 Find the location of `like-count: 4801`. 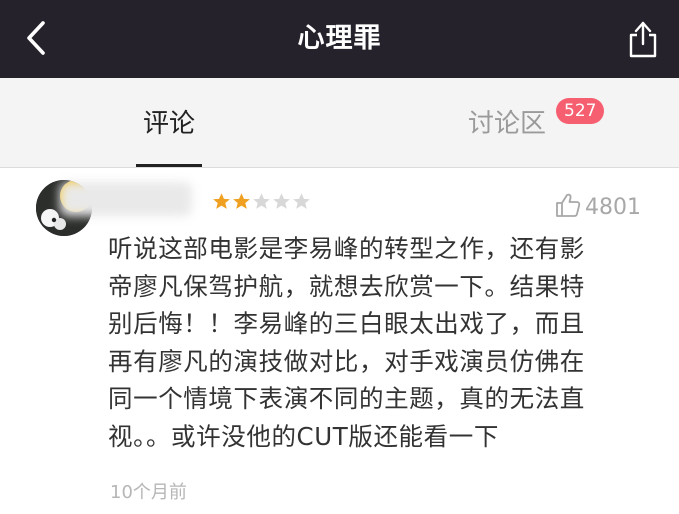

like-count: 4801 is located at coordinates (613, 207).